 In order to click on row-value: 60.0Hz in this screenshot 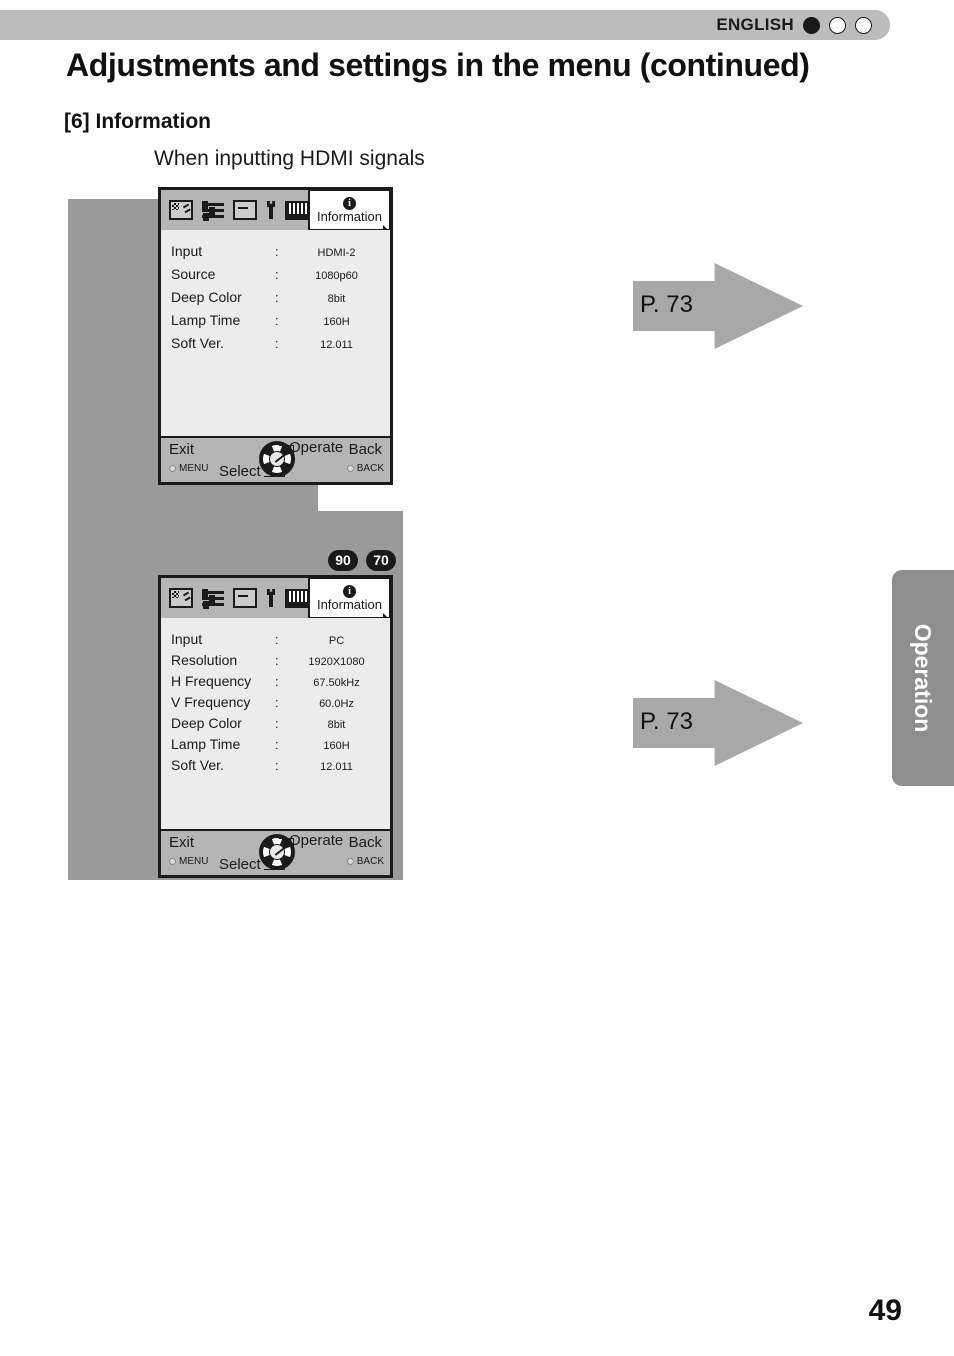, I will do `click(336, 704)`.